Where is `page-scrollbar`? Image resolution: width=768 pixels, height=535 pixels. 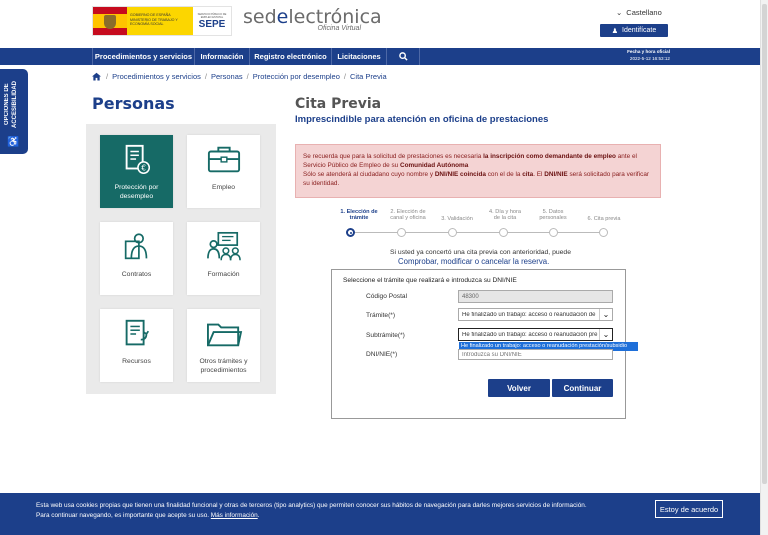 page-scrollbar is located at coordinates (764, 267).